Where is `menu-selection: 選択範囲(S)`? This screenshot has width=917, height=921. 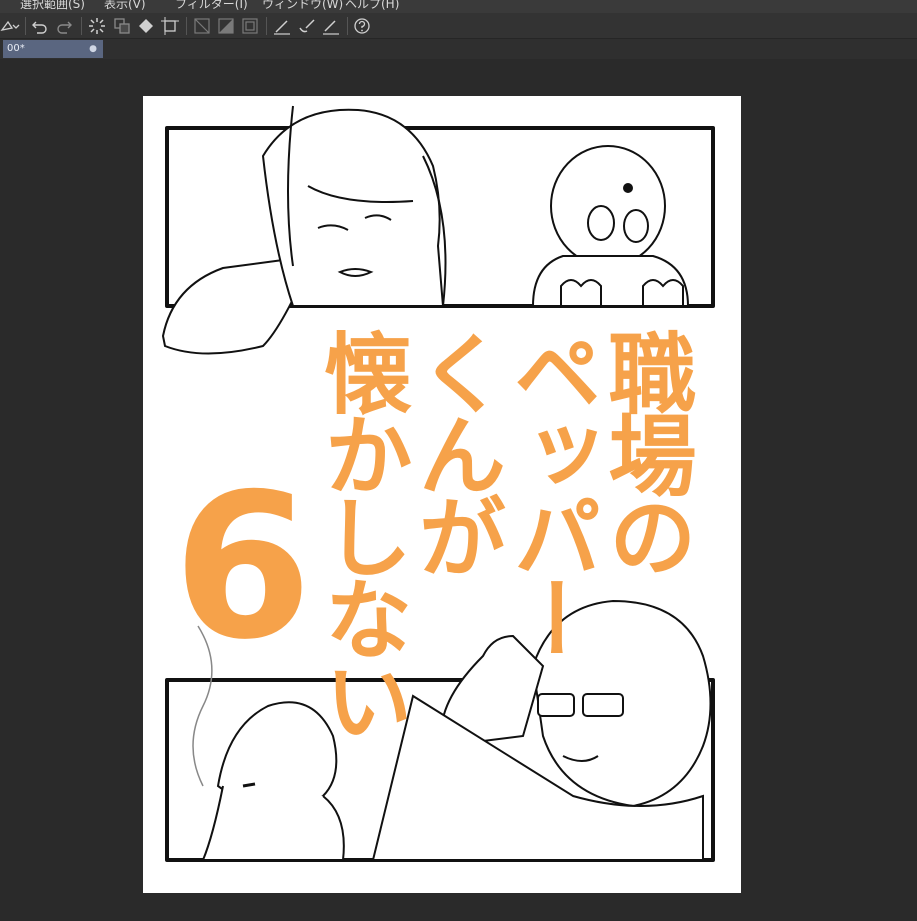
menu-selection: 選択範囲(S) is located at coordinates (52, 6).